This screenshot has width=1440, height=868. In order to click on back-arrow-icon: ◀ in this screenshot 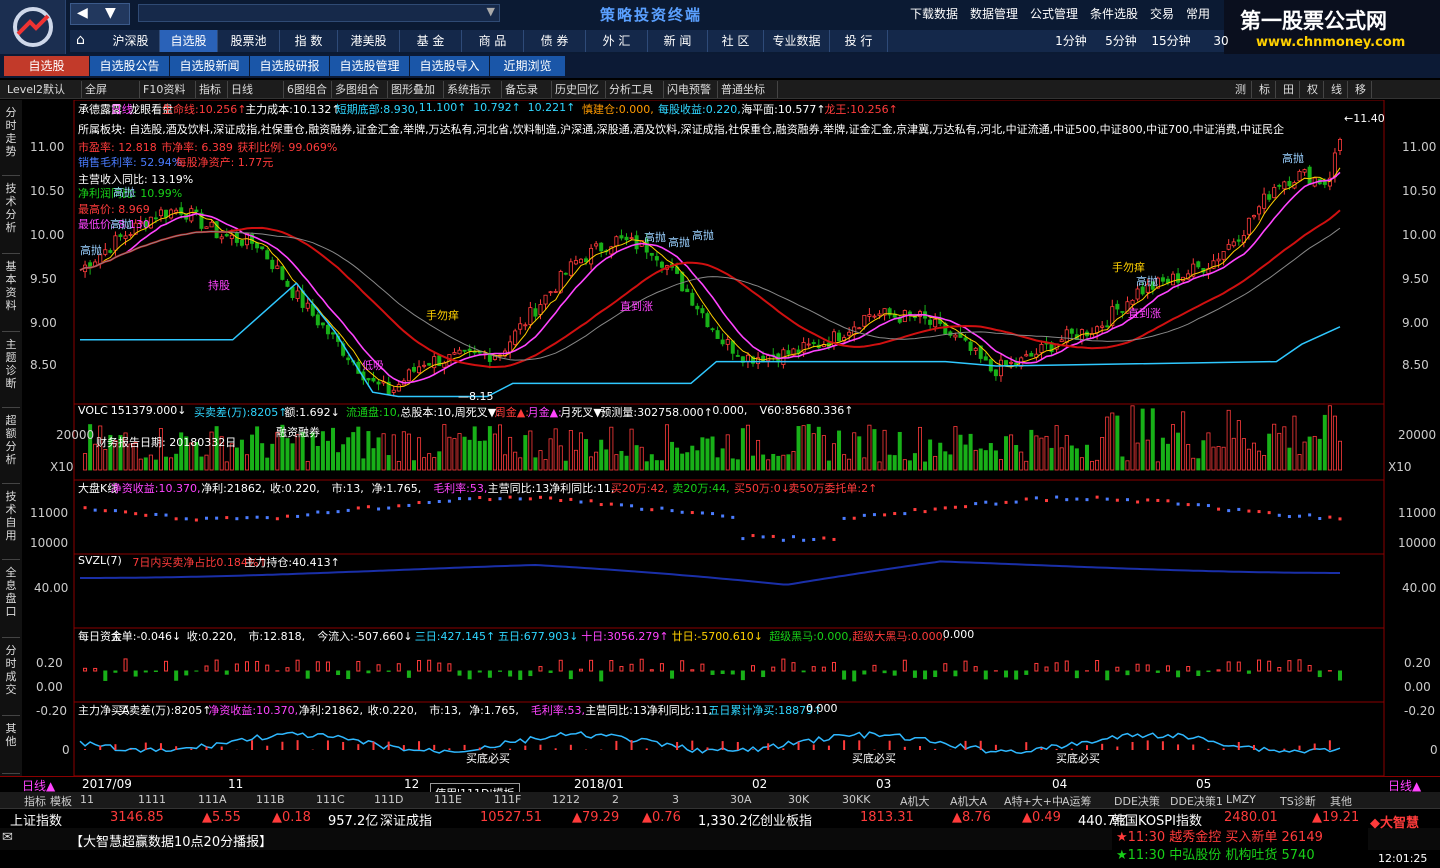, I will do `click(82, 13)`.